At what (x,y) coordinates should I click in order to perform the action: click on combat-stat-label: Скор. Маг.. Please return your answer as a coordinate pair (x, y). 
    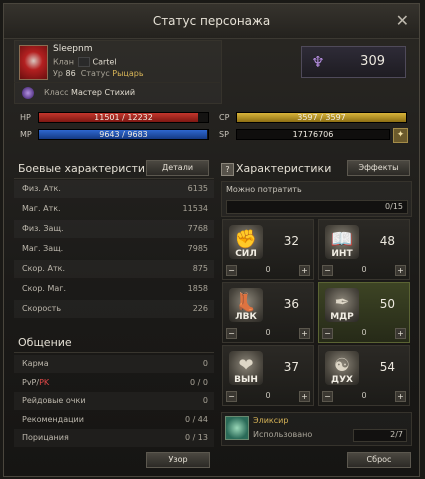
    Looking at the image, I should click on (44, 288).